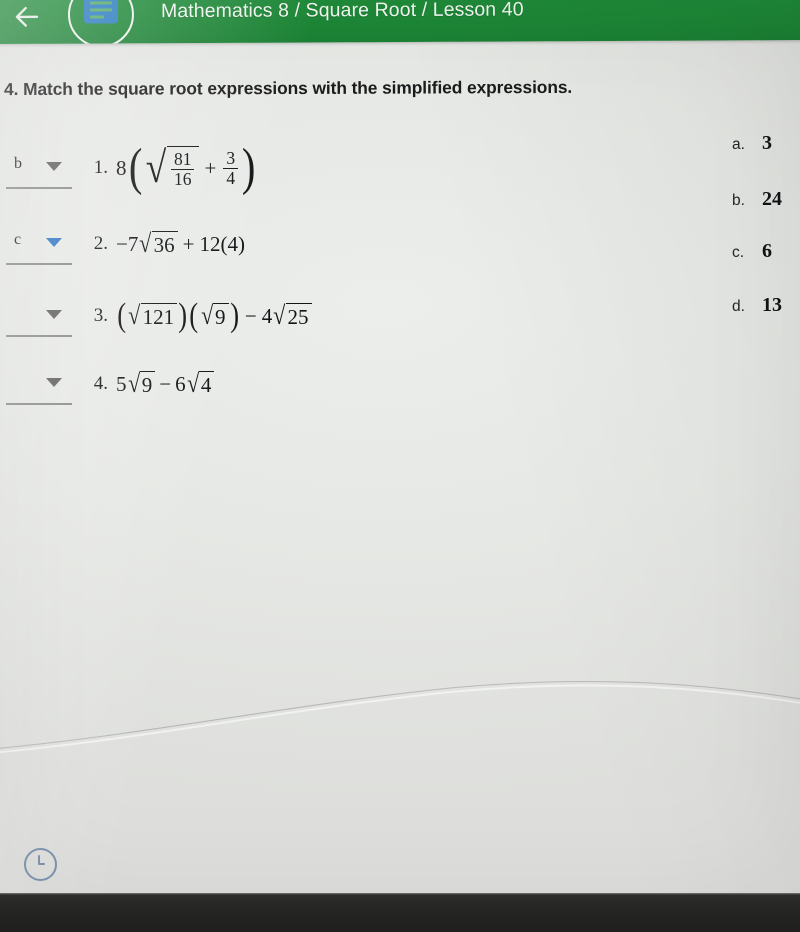 The width and height of the screenshot is (800, 932). I want to click on sqrt-group: √ 4, so click(200, 383).